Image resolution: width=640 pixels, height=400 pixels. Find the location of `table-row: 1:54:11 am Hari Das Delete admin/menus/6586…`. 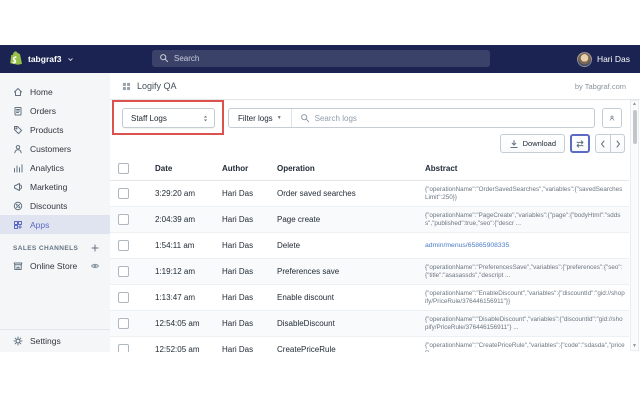

table-row: 1:54:11 am Hari Das Delete admin/menus/6586… is located at coordinates (369, 246).